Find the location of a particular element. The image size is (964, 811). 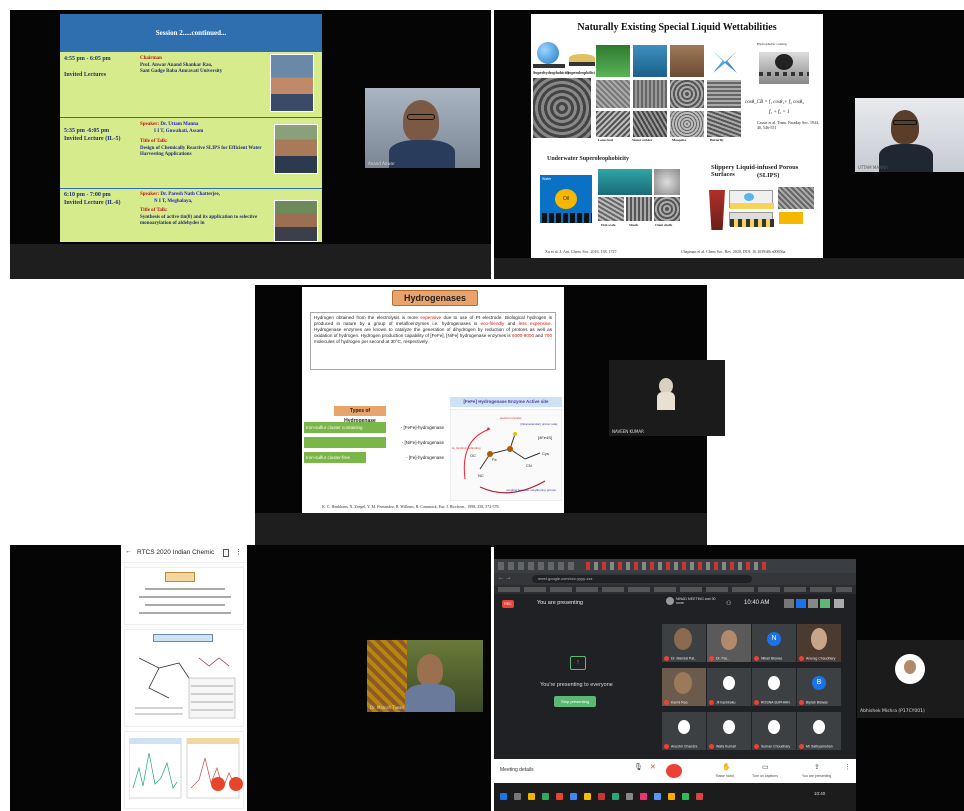

share-icon is located at coordinates (236, 784).